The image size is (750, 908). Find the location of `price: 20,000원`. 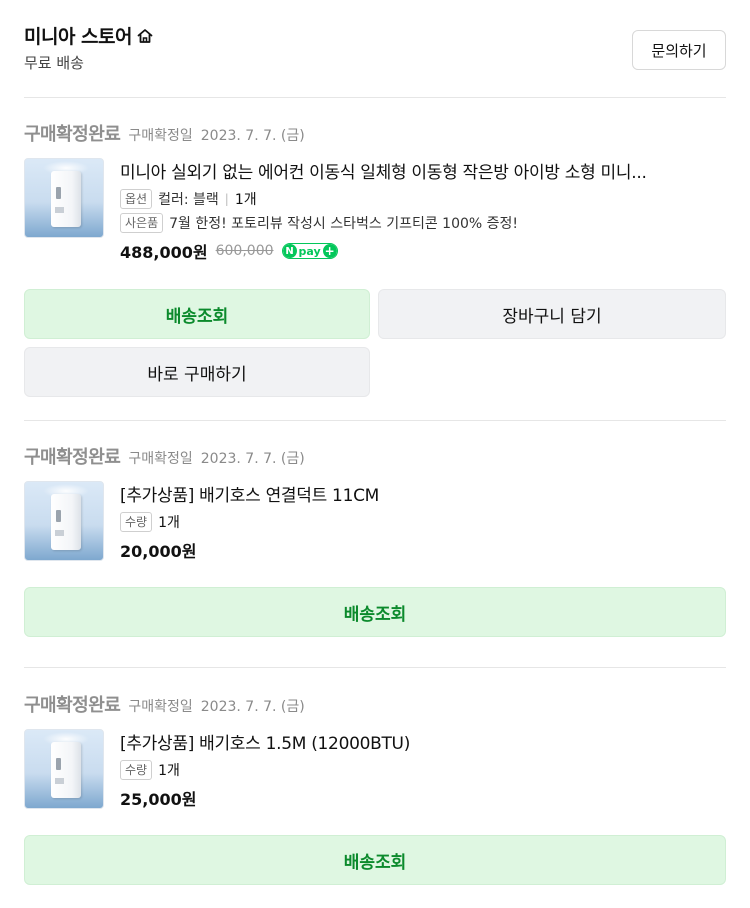

price: 20,000원 is located at coordinates (158, 551).